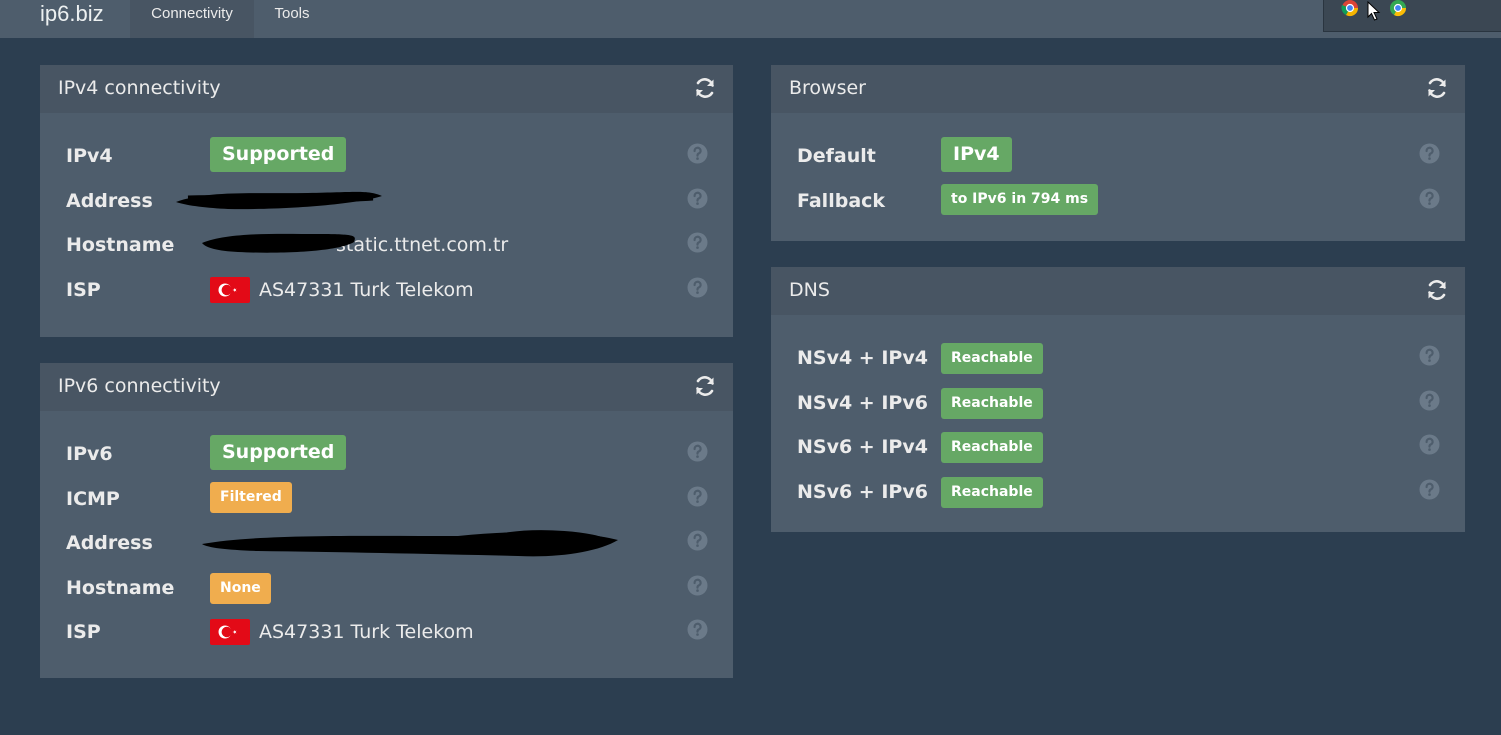  What do you see at coordinates (1350, 10) in the screenshot?
I see `chrome-icon` at bounding box center [1350, 10].